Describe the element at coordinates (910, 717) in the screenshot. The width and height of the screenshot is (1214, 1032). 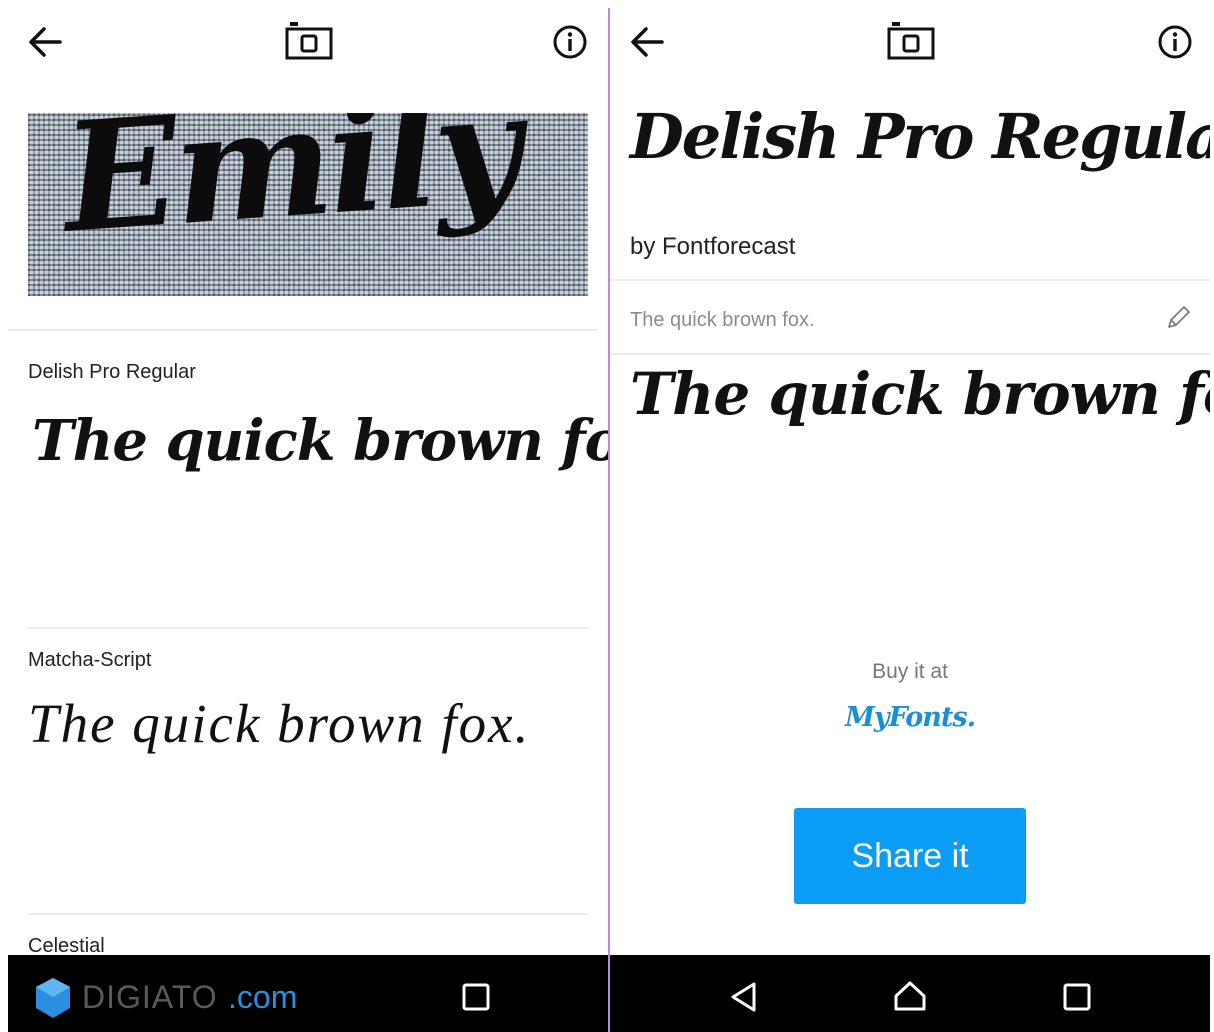
I see `myfonts-logo-link: MyFonts.` at that location.